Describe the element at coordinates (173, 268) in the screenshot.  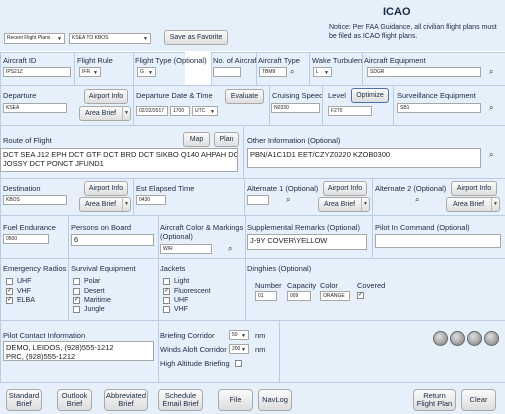
I see `jackets-label: Jackets` at that location.